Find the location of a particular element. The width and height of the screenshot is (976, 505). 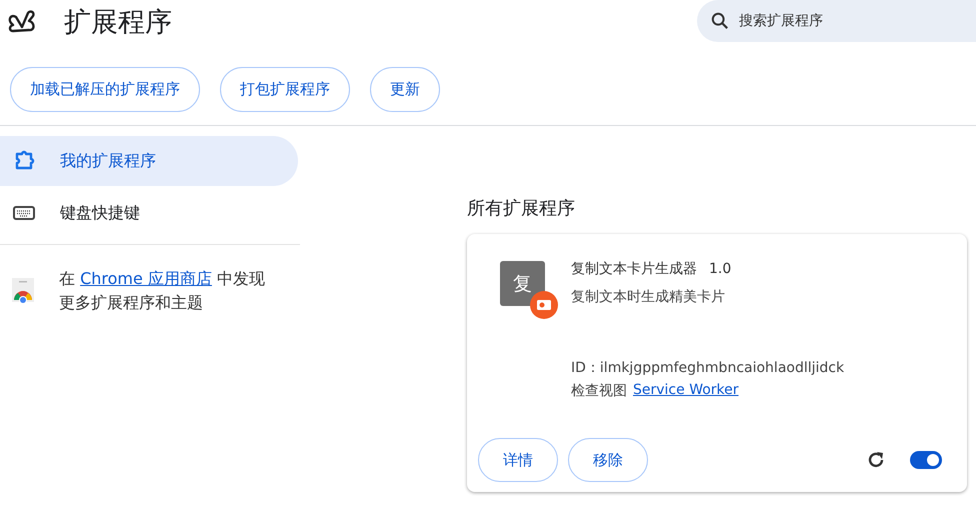

page-title: 扩展程序 is located at coordinates (118, 23).